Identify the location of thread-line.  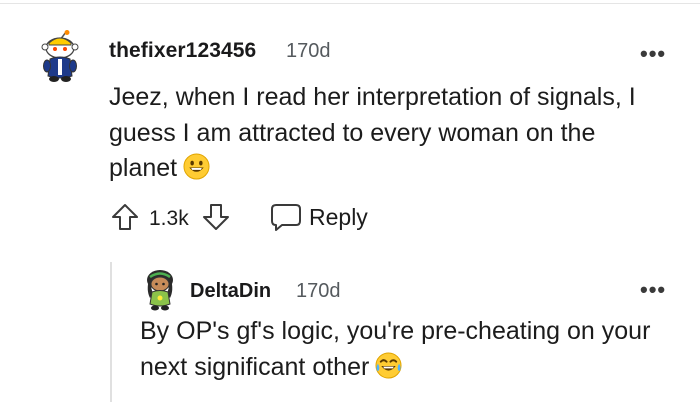
(111, 332).